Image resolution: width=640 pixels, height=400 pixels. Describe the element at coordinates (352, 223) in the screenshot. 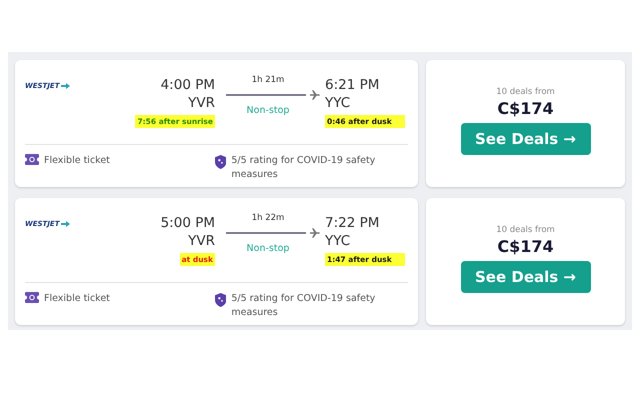

I see `arrival-time: 7:22 PM` at that location.